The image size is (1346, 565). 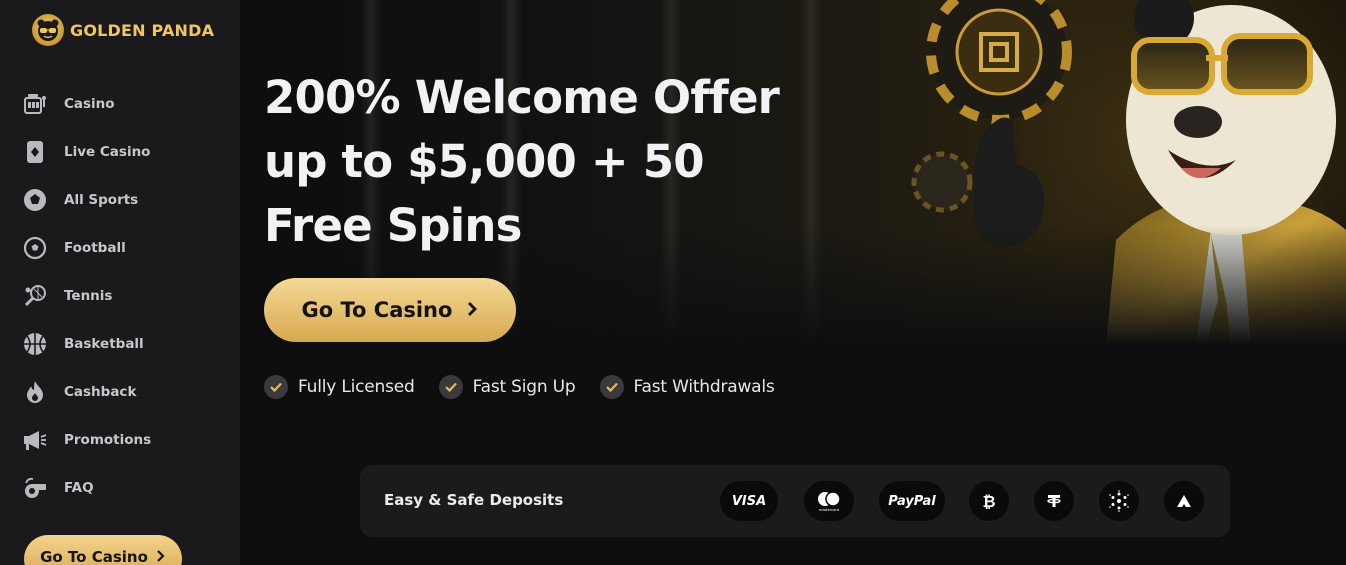 What do you see at coordinates (704, 387) in the screenshot?
I see `feature-label: Fast Withdrawals` at bounding box center [704, 387].